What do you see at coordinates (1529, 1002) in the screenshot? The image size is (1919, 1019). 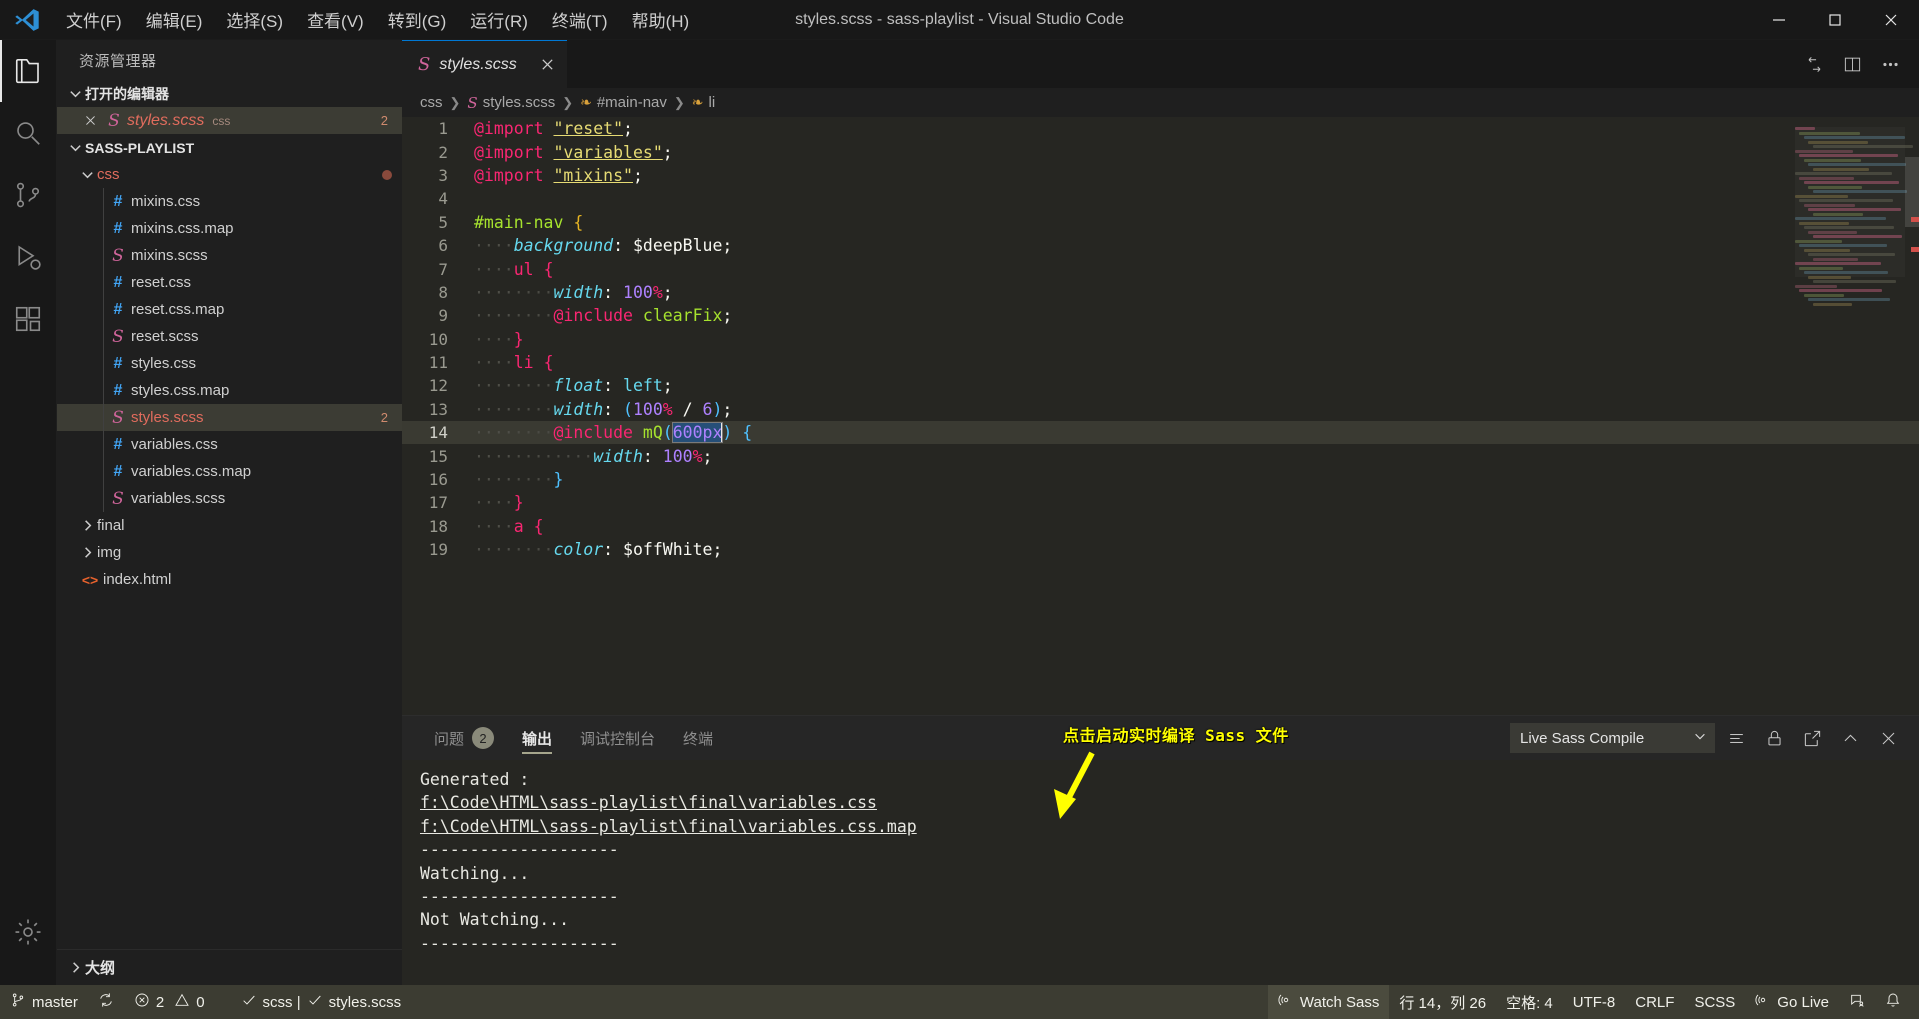 I see `status-indentation: 空格: 4` at bounding box center [1529, 1002].